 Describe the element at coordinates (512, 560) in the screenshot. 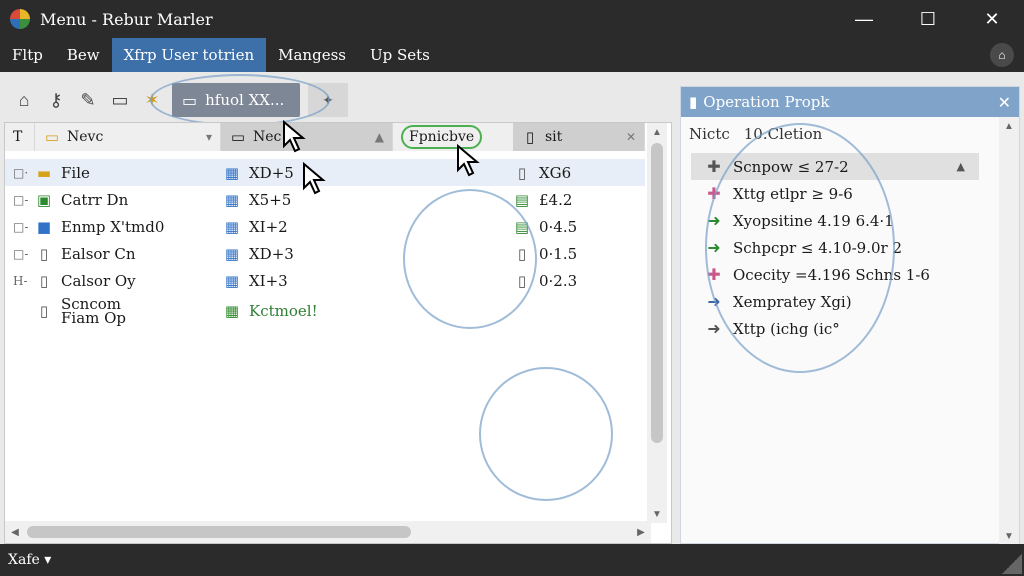

I see `status-bar: Xafe ▾` at that location.